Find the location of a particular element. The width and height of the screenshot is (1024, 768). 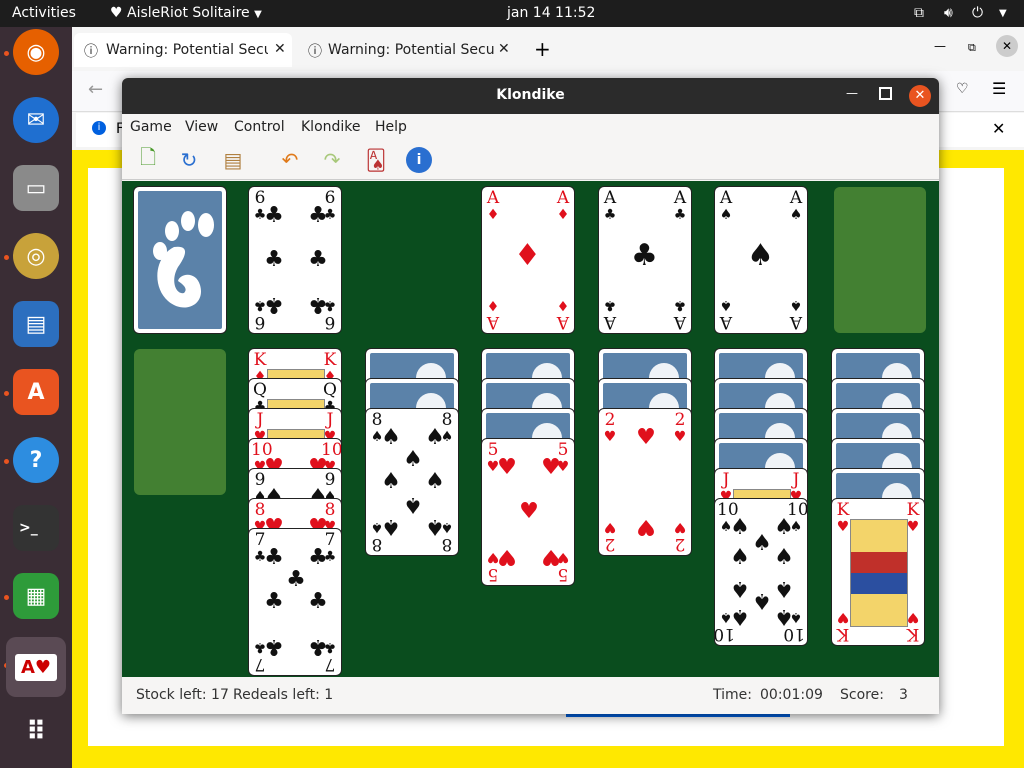

playing-card: A ♠ A ♠ A ♠ A ♠ ♠ is located at coordinates (761, 260).